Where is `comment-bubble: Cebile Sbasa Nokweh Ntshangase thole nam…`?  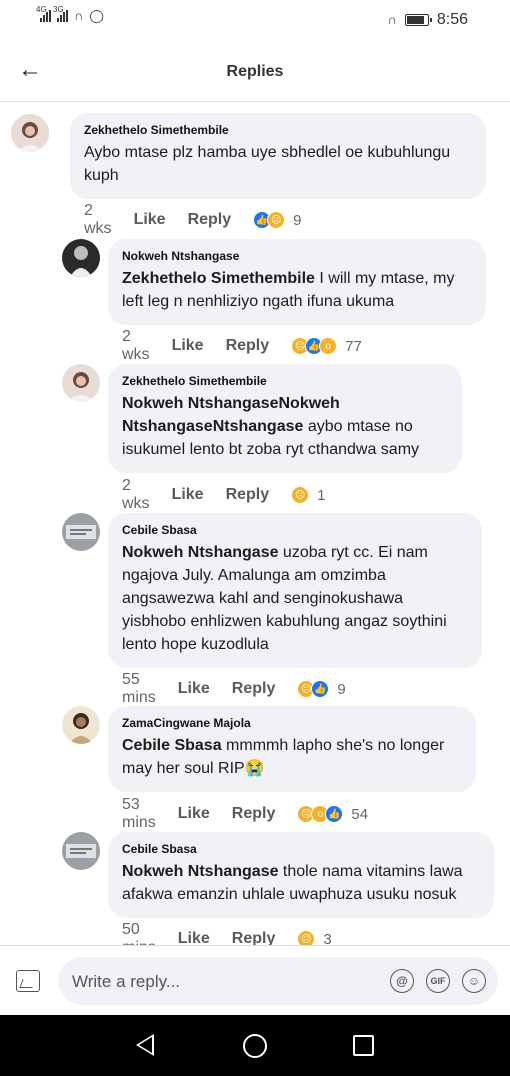
comment-bubble: Cebile Sbasa Nokweh Ntshangase thole nam… is located at coordinates (301, 875).